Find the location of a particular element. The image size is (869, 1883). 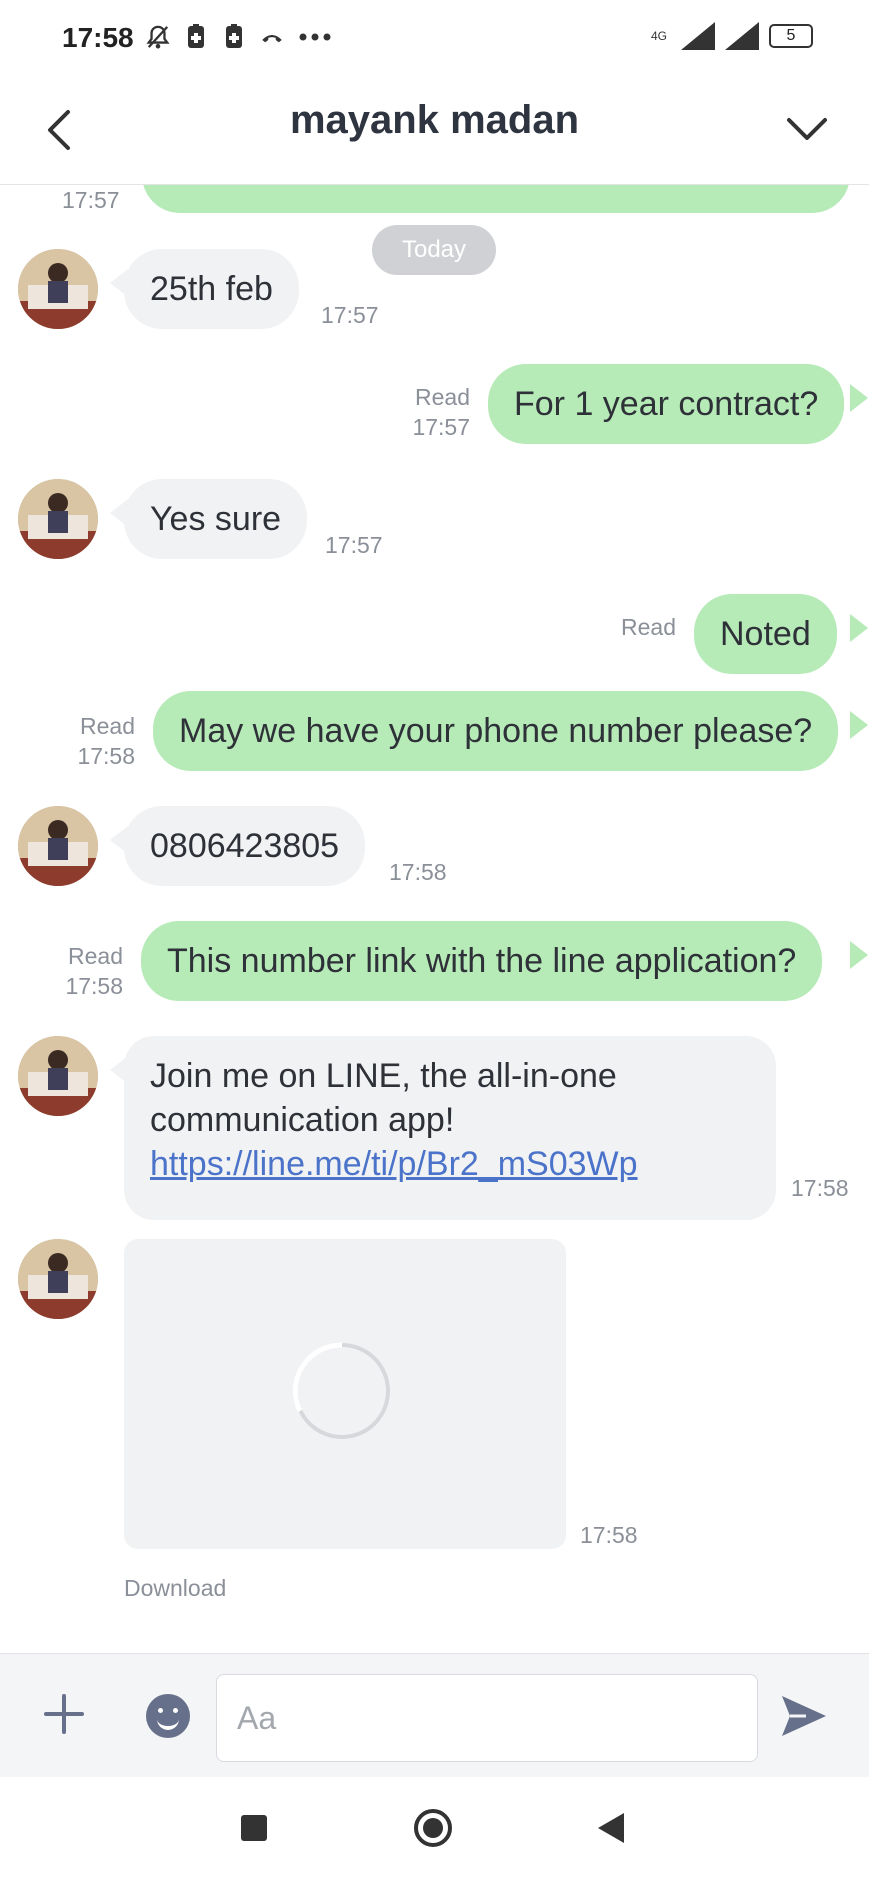

system-nav-bar is located at coordinates (434, 1830).